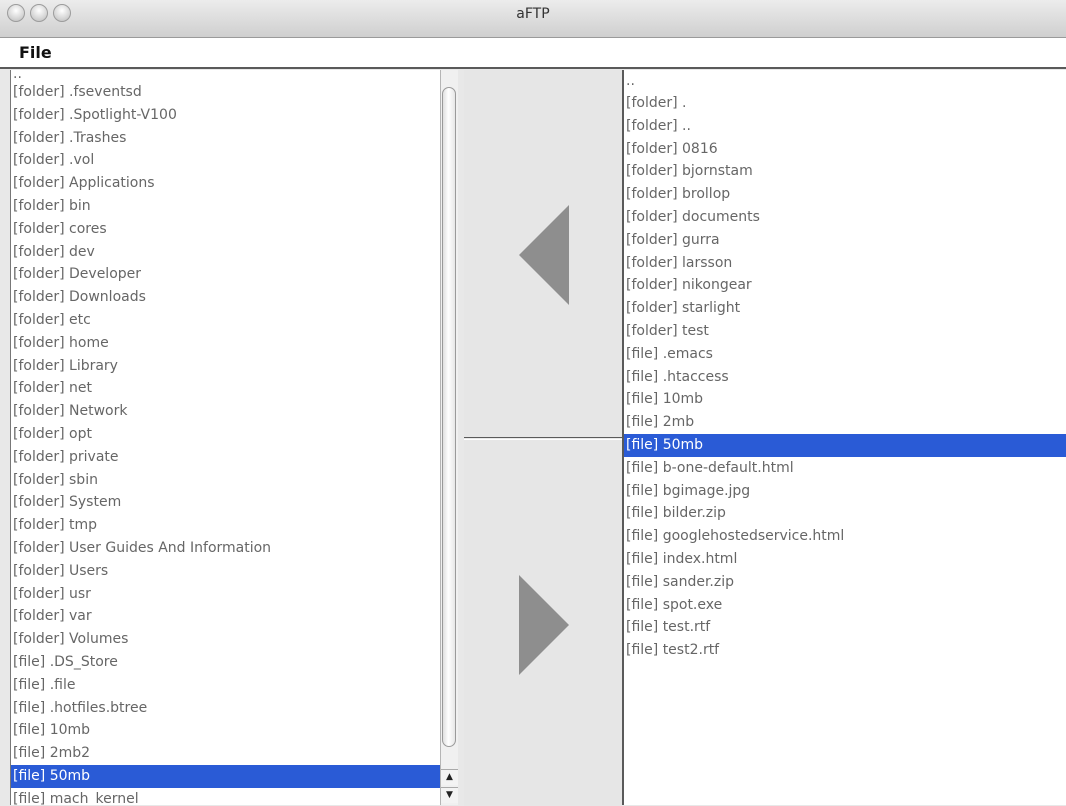  Describe the element at coordinates (226, 252) in the screenshot. I see `list-item: [folder] dev` at that location.